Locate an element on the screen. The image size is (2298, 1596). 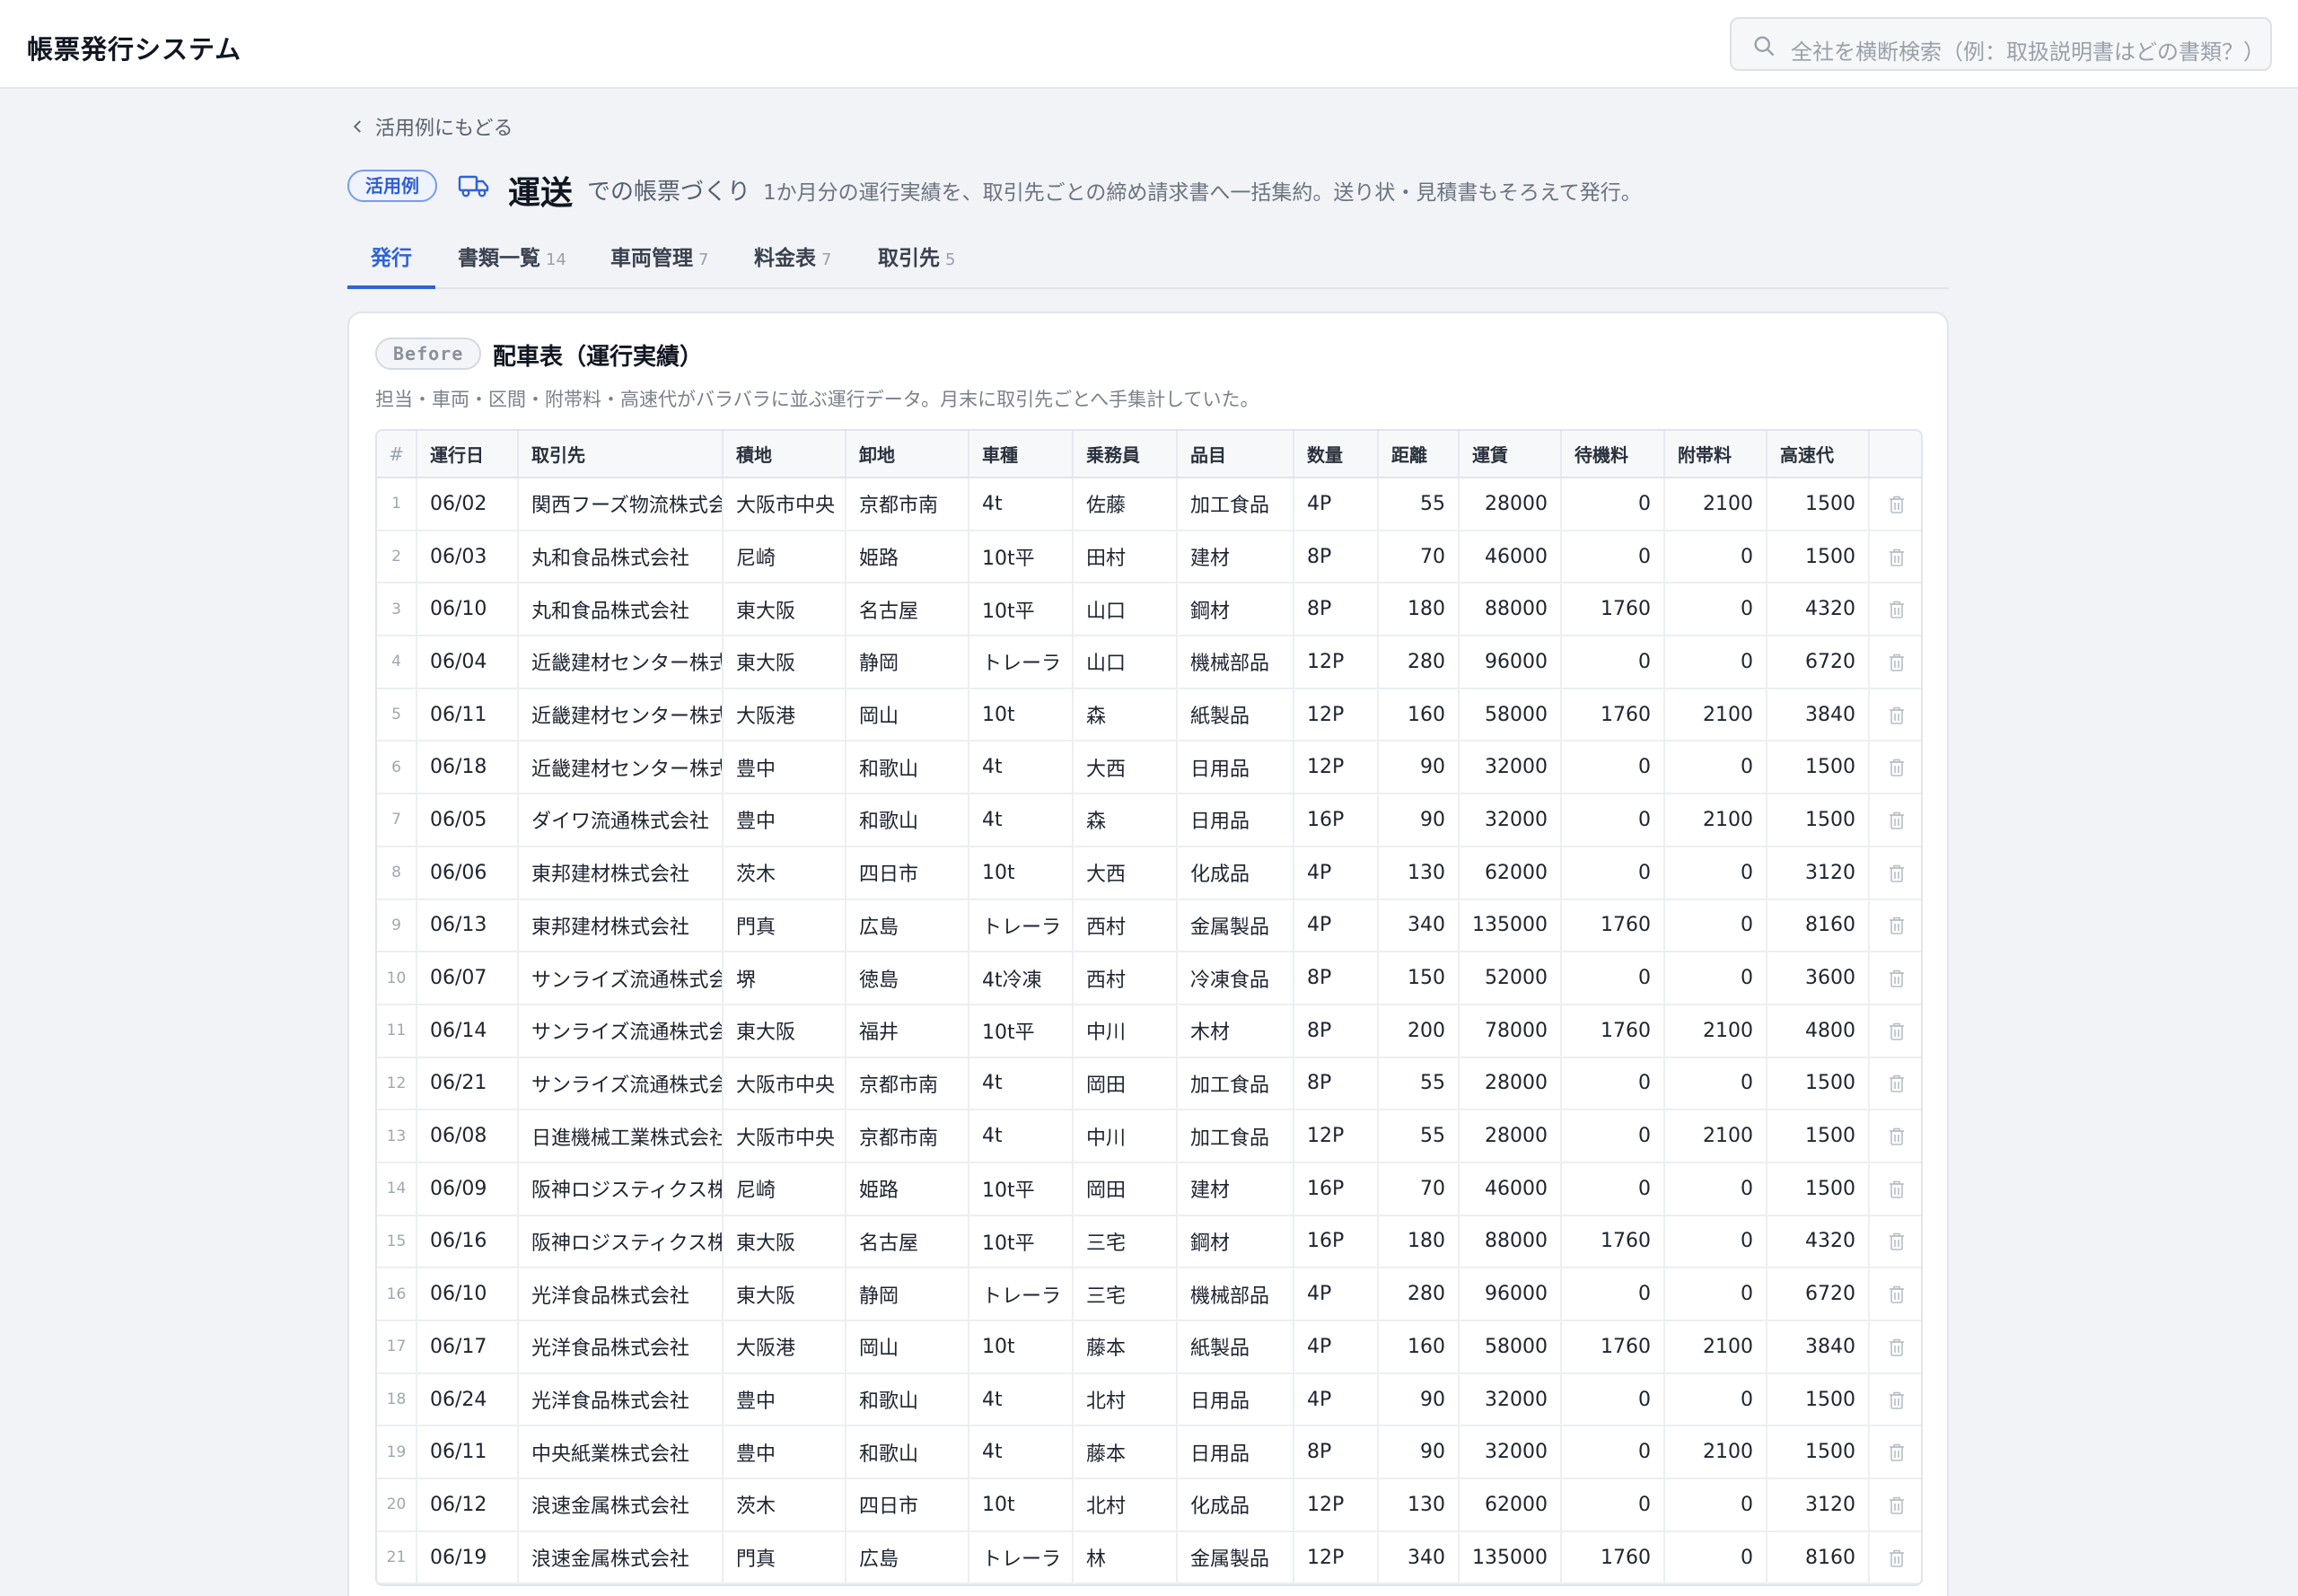
table-cell: 東大阪 is located at coordinates (784, 610).